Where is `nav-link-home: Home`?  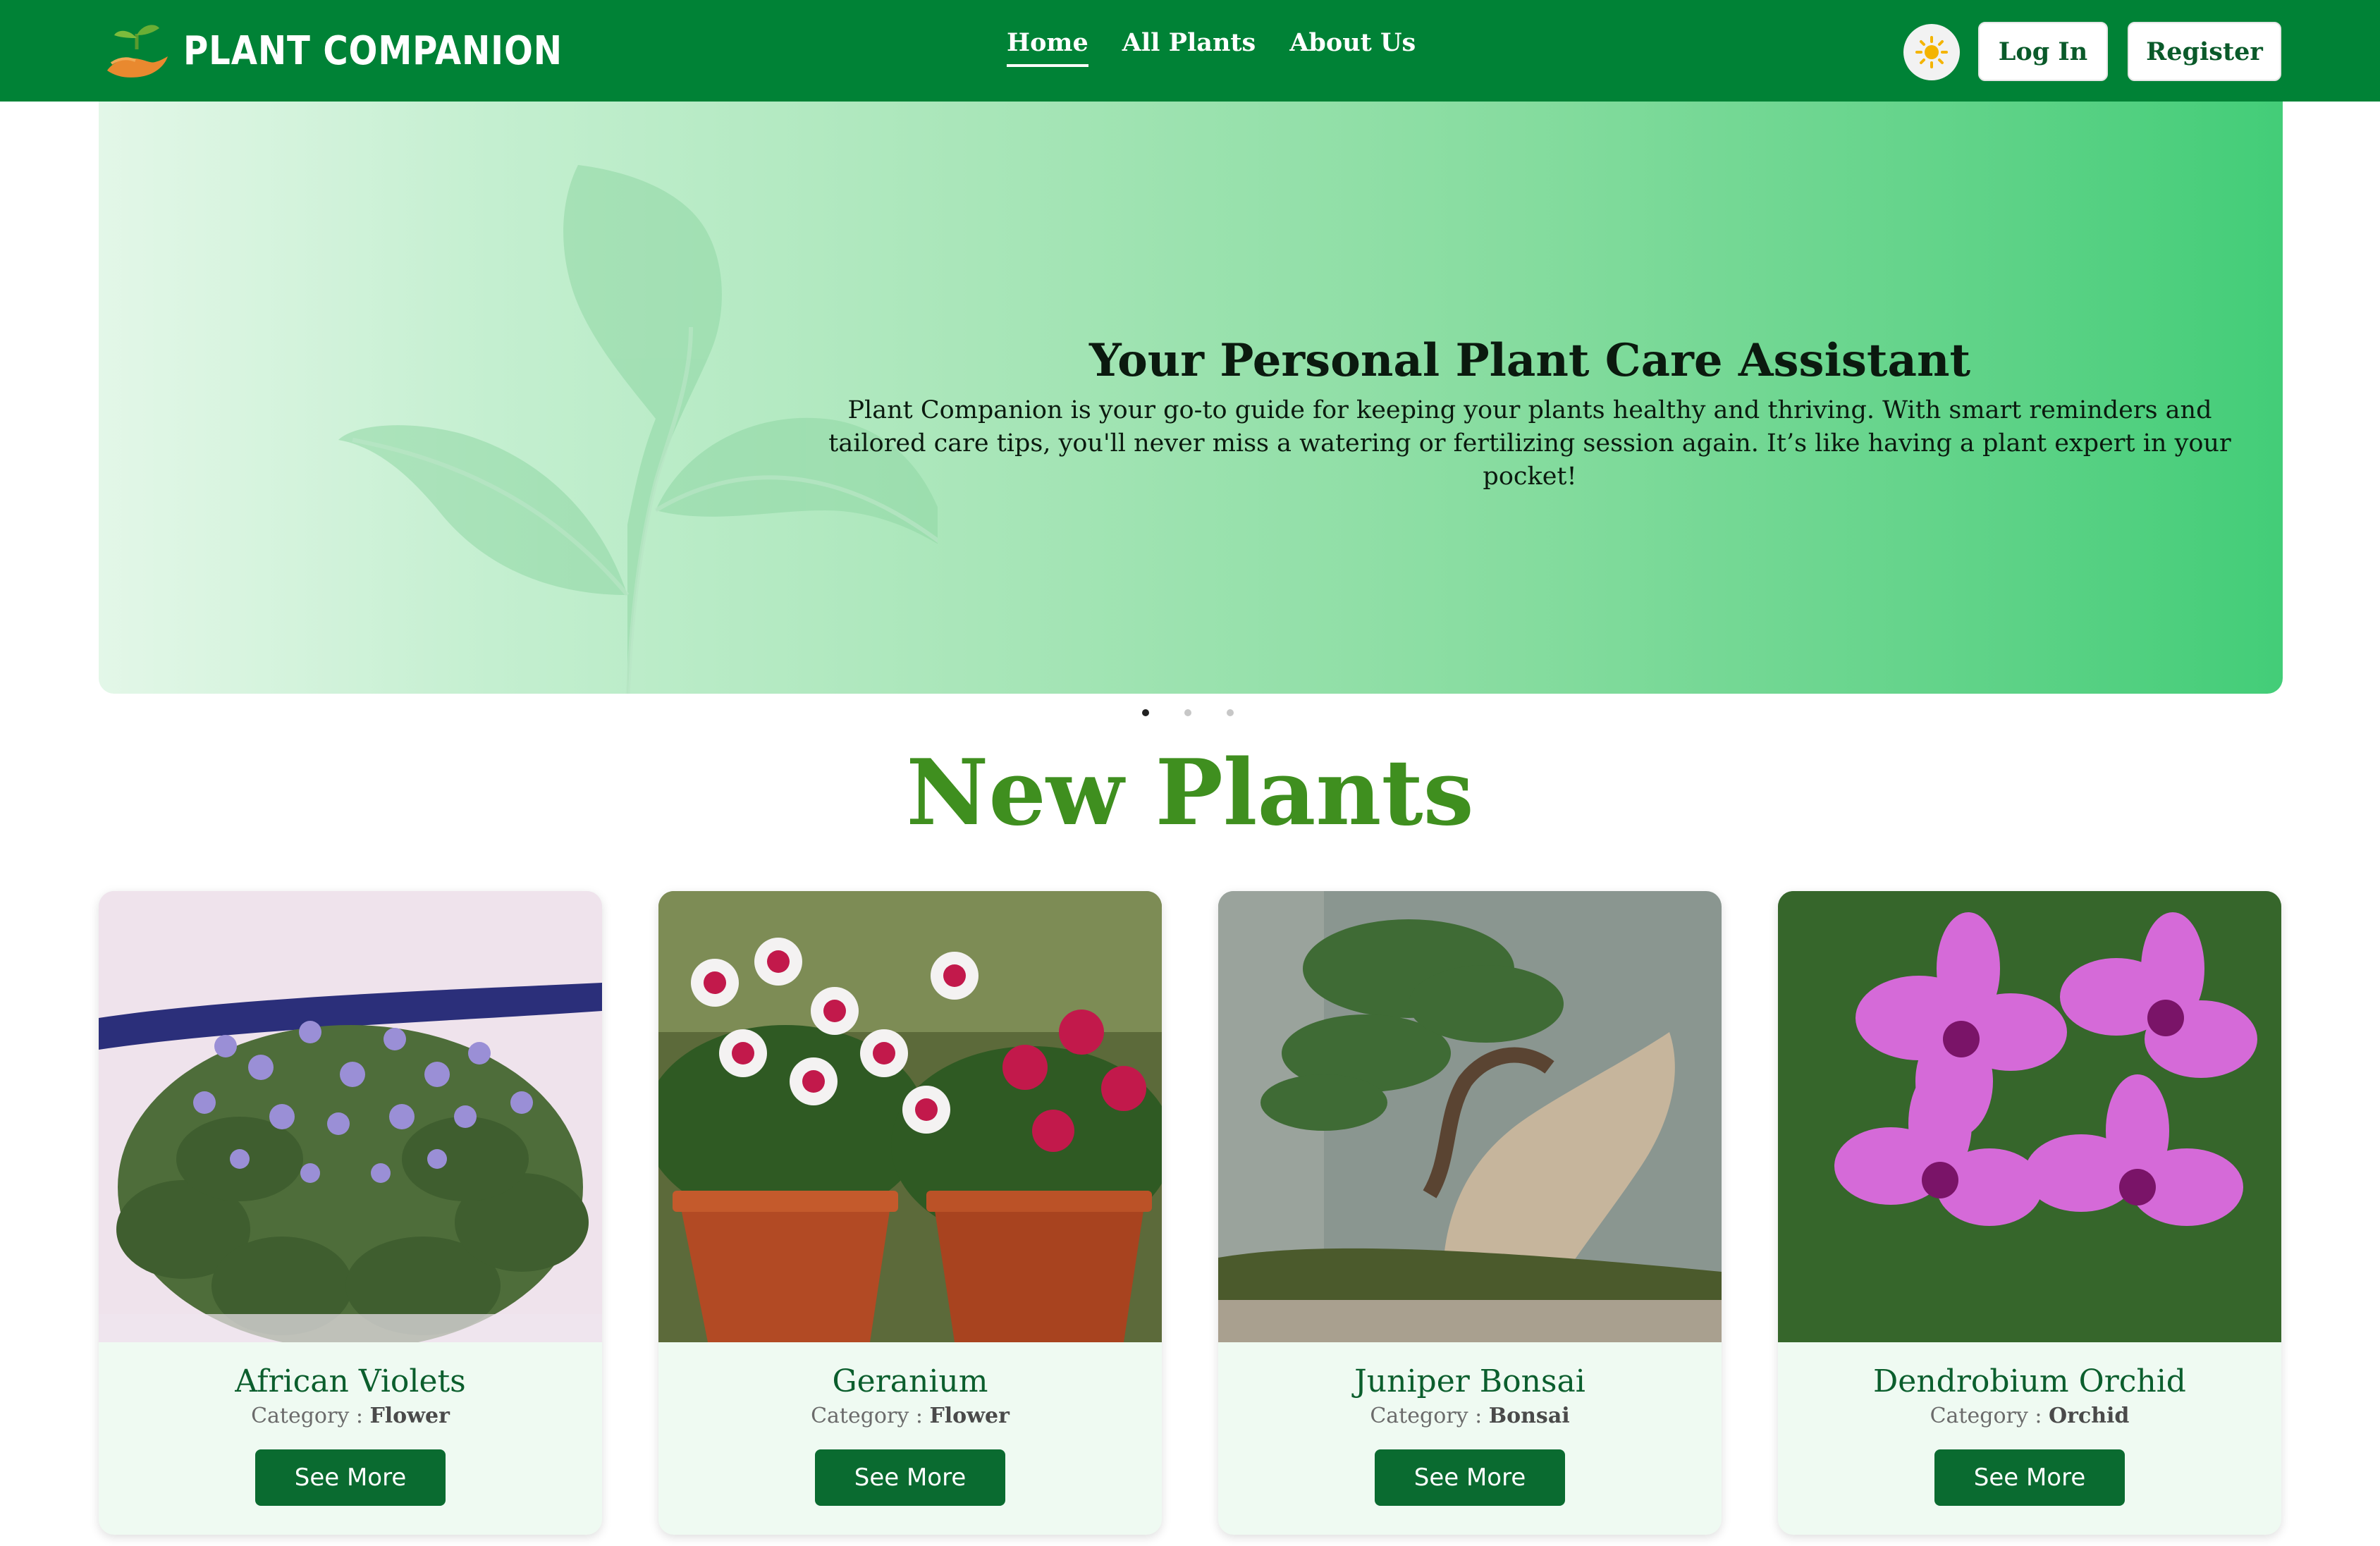 nav-link-home: Home is located at coordinates (1047, 48).